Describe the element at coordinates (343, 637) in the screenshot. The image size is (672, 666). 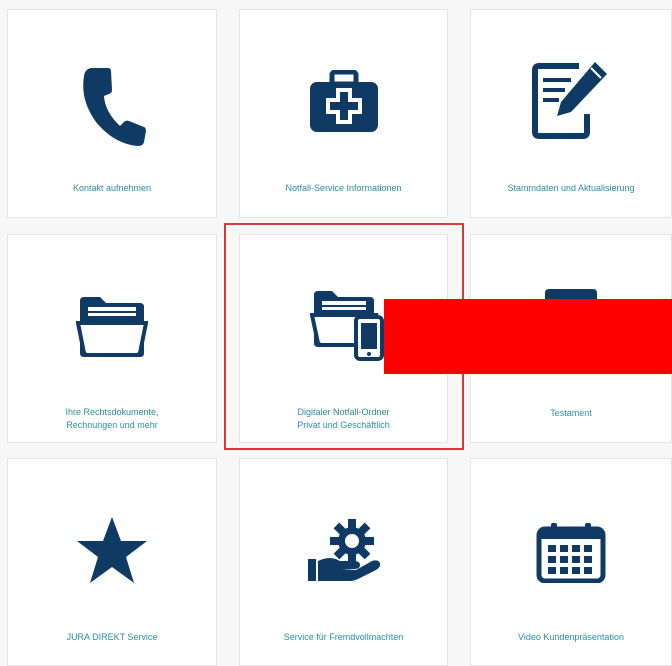
I see `tile-label: Service für Fremdvollmachten` at that location.